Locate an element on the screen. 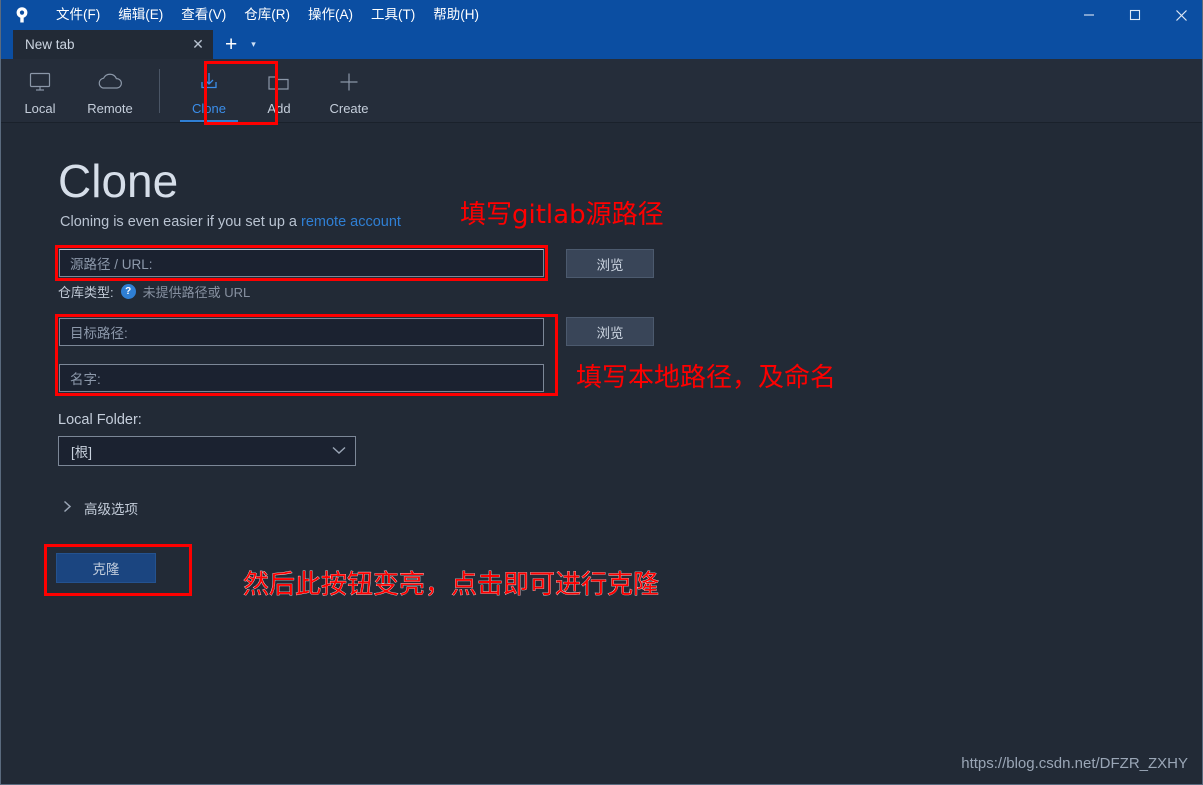 This screenshot has height=785, width=1203. toolbar-label-add: Add is located at coordinates (279, 108).